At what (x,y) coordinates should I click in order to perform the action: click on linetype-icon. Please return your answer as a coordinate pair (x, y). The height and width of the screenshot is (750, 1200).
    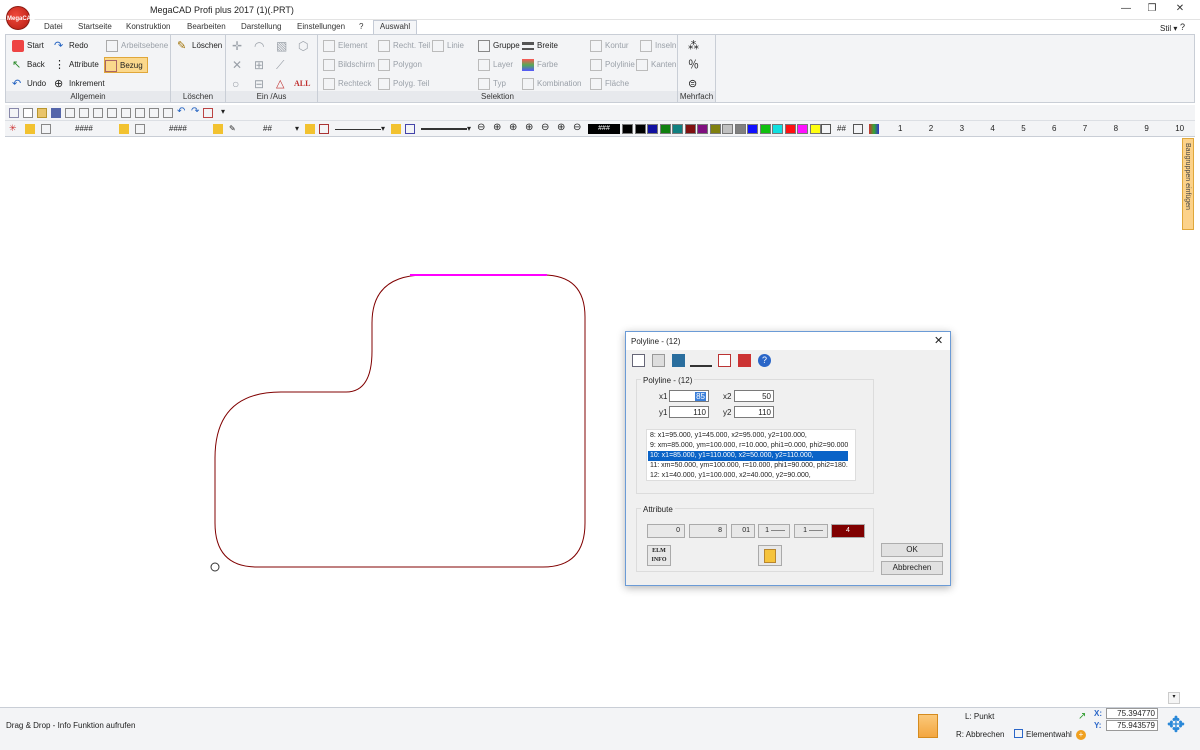
    Looking at the image, I should click on (324, 129).